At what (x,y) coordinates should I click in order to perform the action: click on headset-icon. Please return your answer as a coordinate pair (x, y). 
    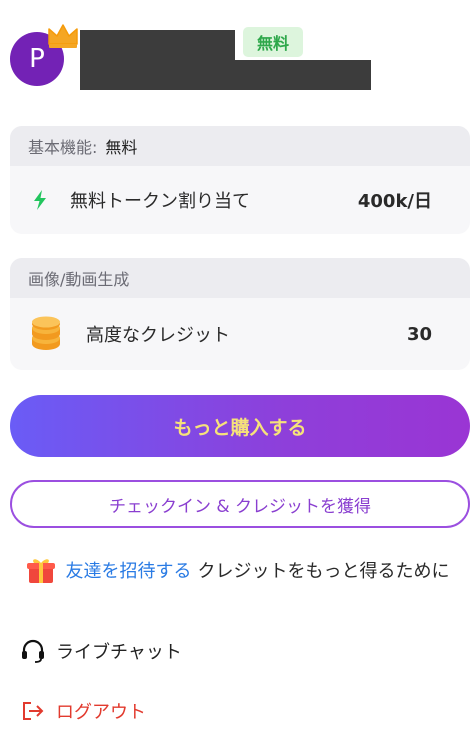
    Looking at the image, I should click on (33, 651).